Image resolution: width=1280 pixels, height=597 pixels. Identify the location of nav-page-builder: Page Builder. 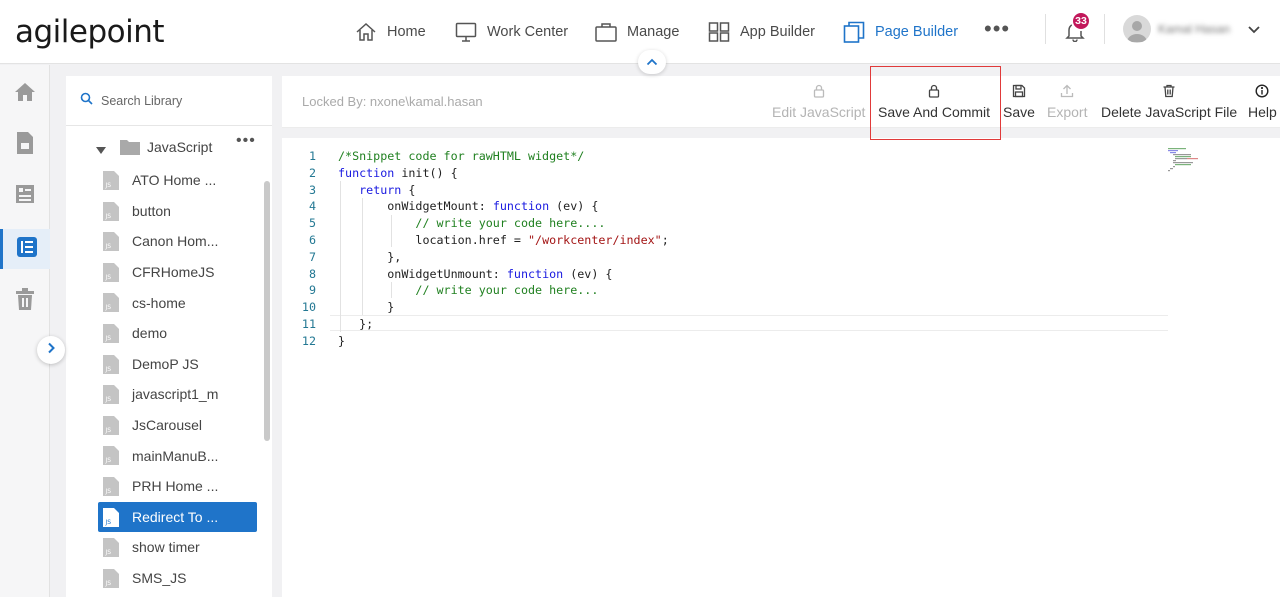
(900, 32).